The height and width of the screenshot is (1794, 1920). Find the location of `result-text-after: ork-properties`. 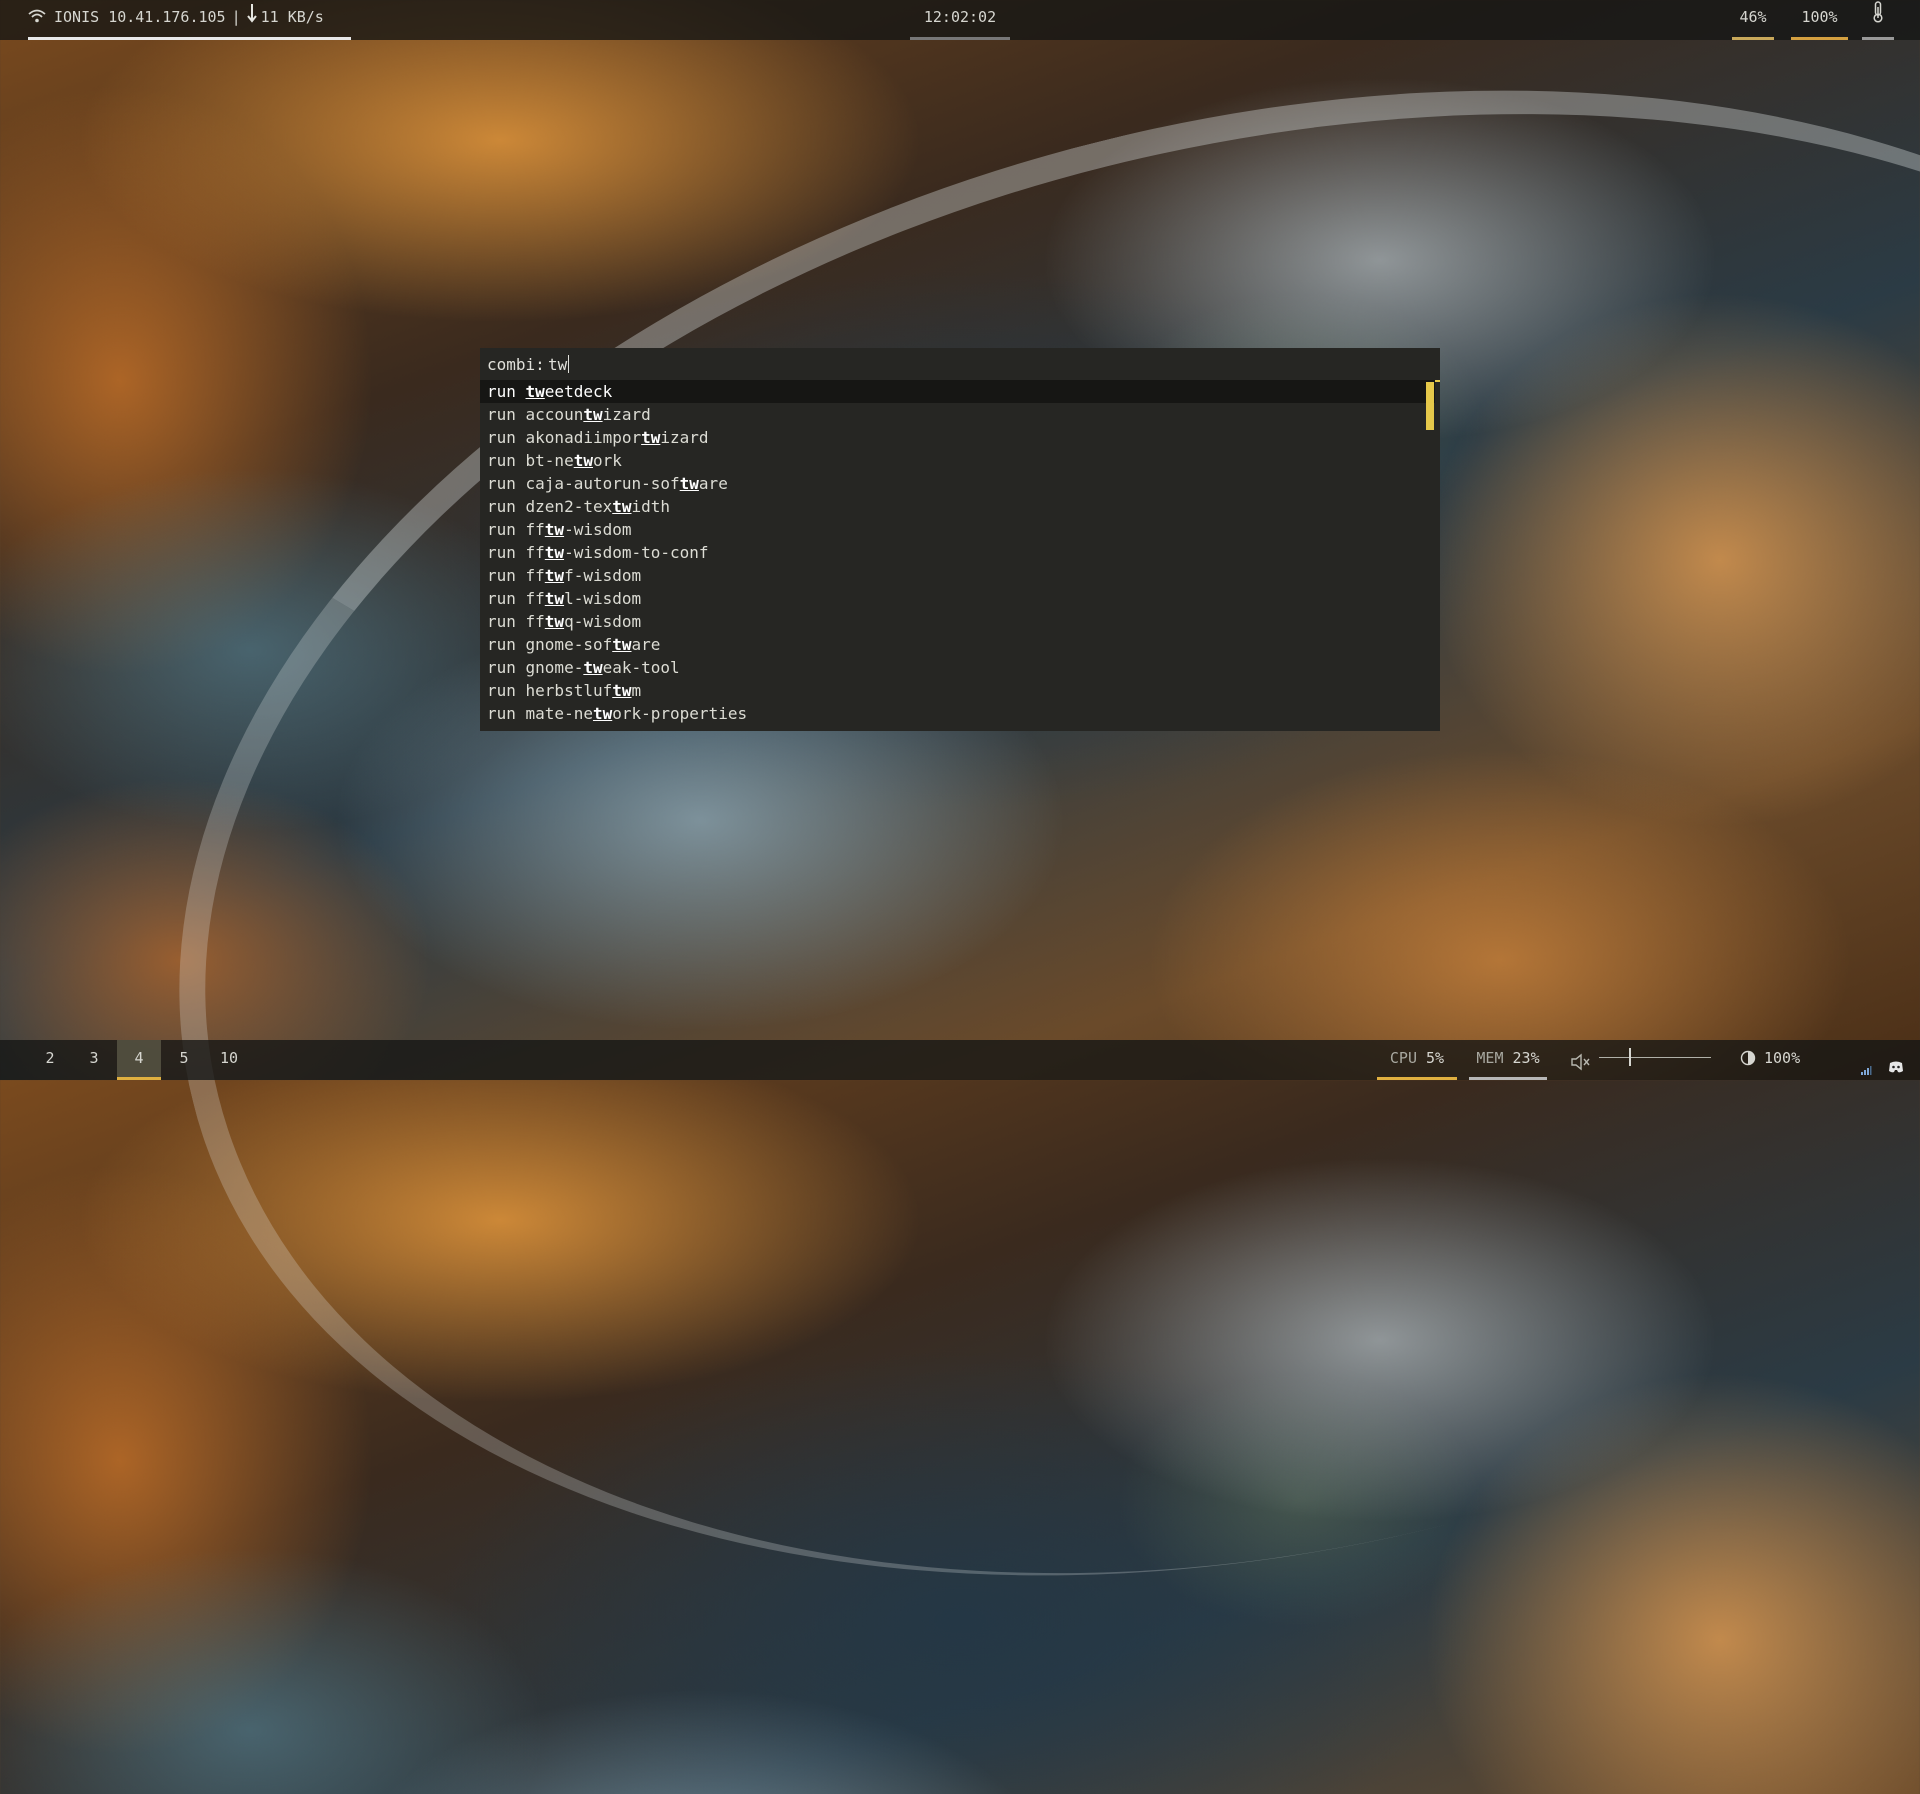

result-text-after: ork-properties is located at coordinates (680, 713).